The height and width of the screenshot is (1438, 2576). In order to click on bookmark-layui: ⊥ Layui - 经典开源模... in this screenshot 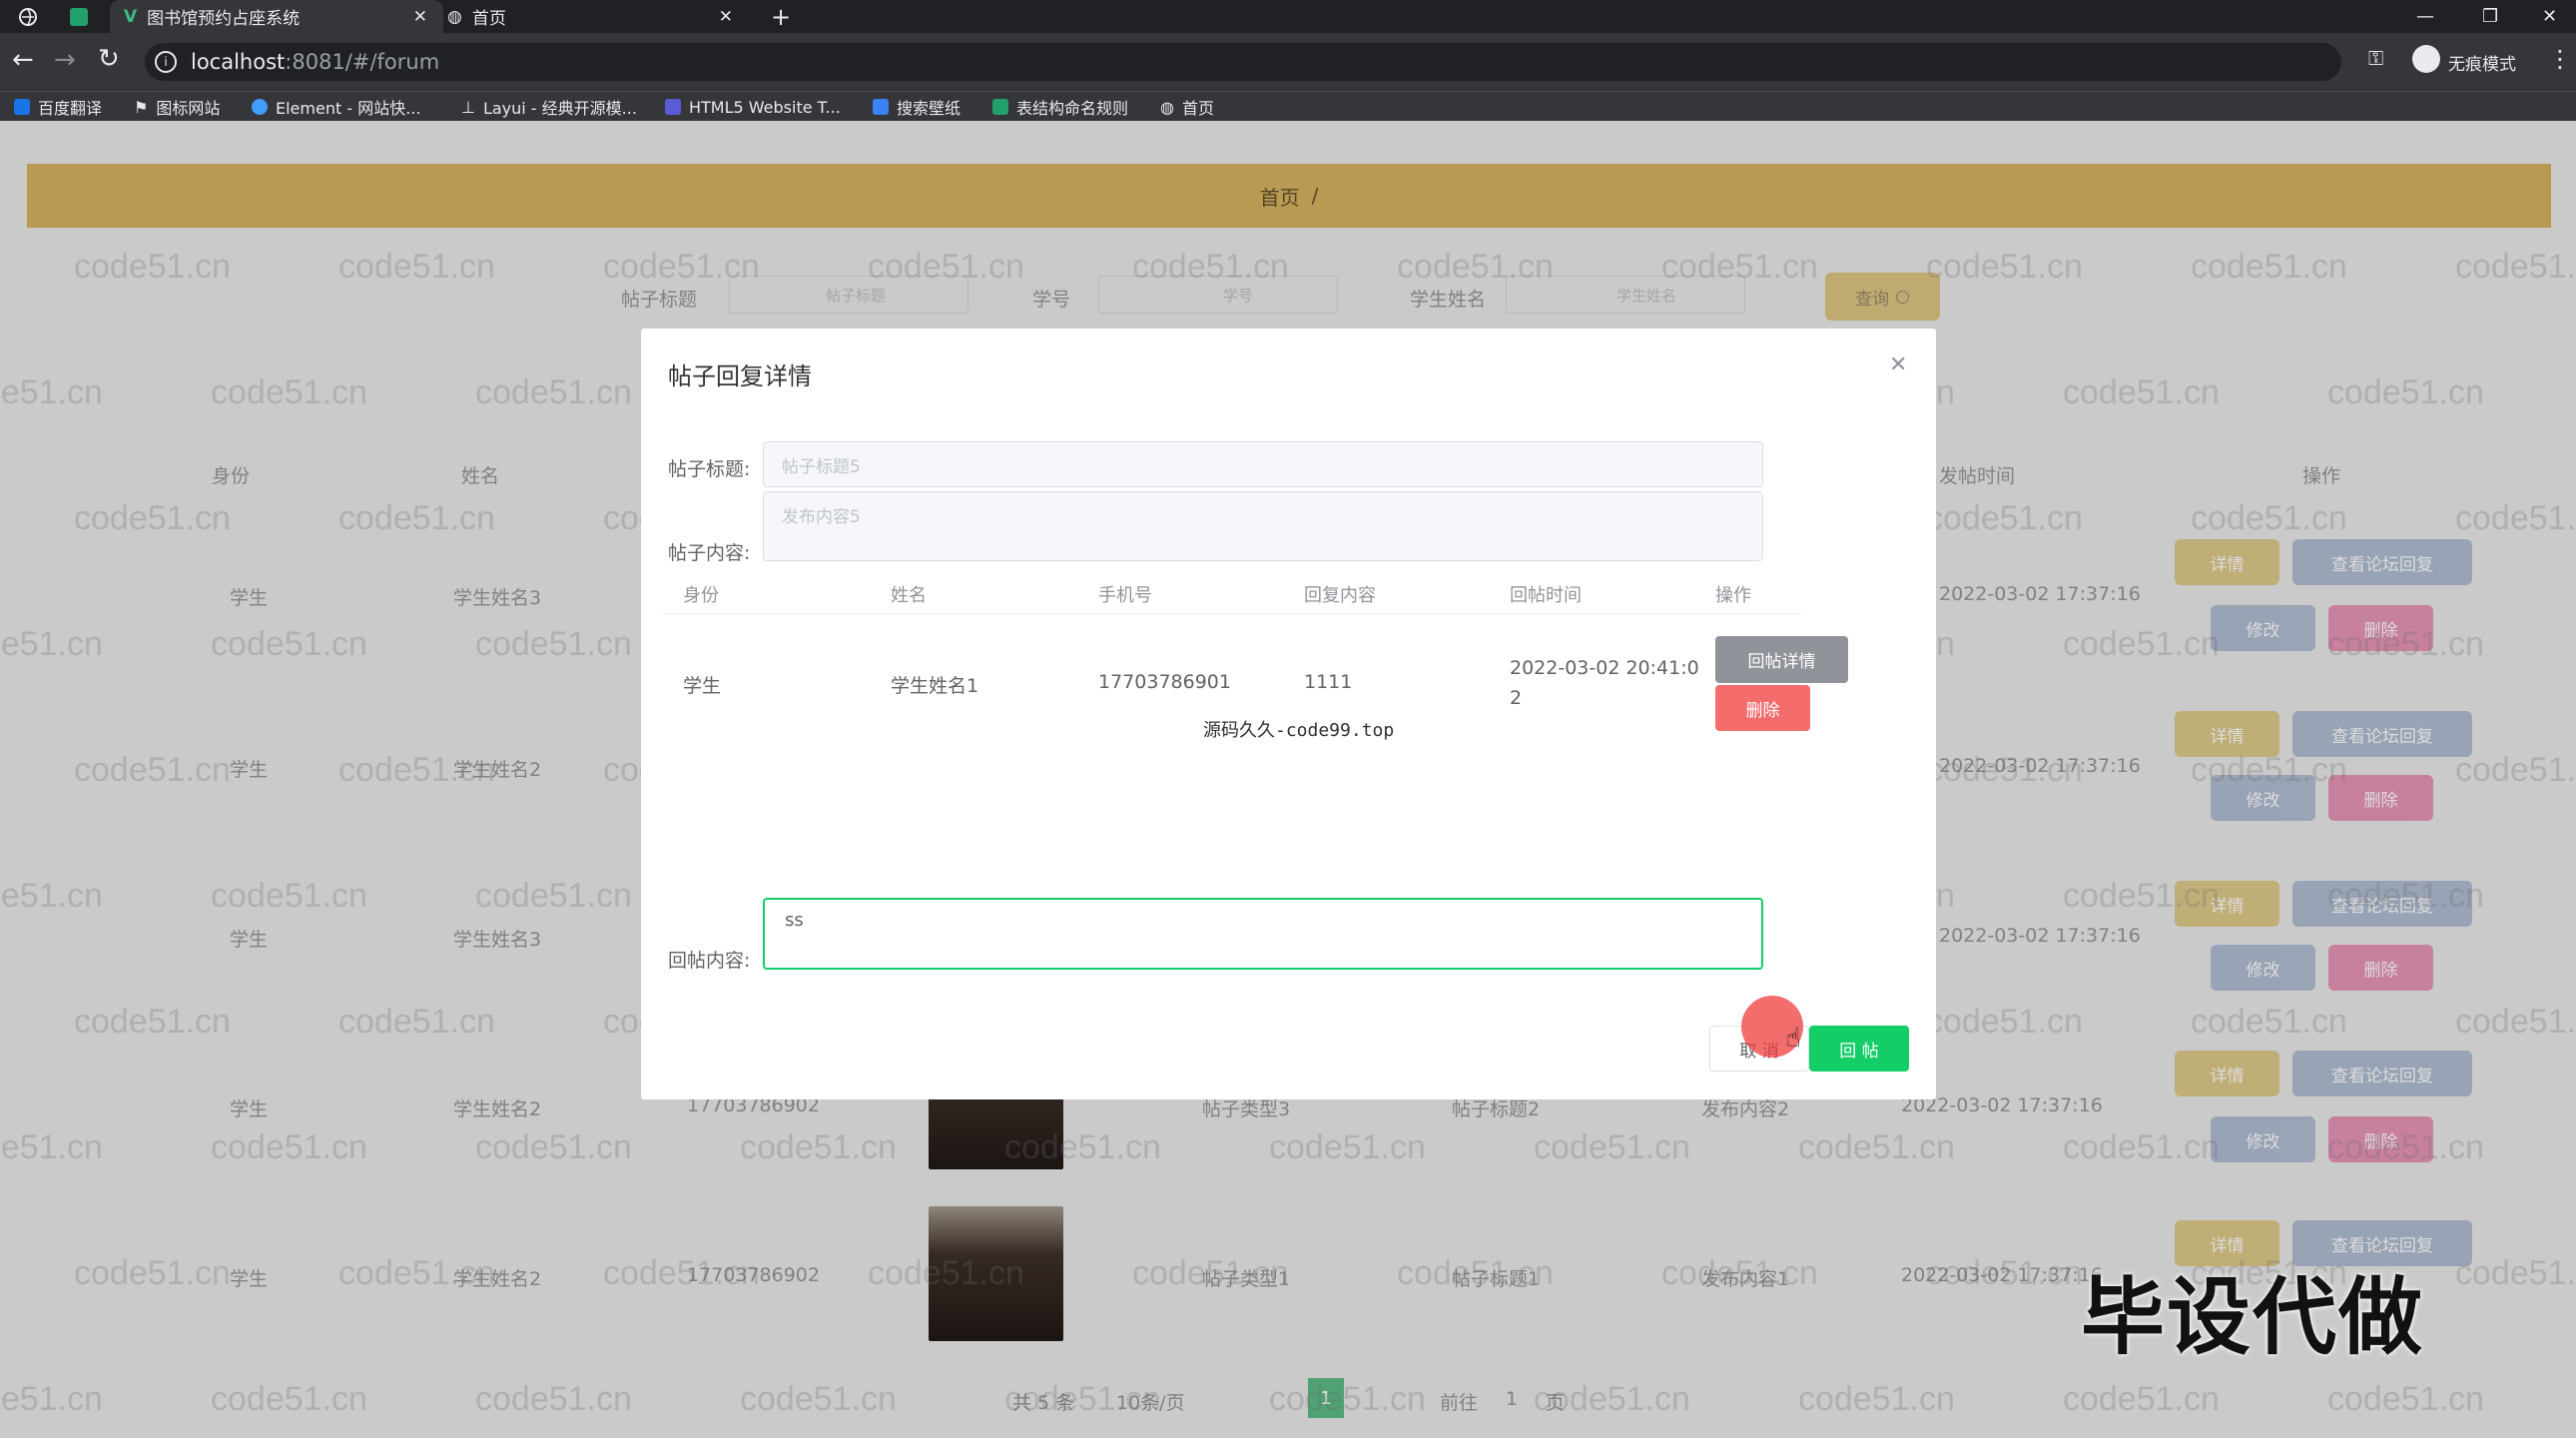, I will do `click(549, 107)`.